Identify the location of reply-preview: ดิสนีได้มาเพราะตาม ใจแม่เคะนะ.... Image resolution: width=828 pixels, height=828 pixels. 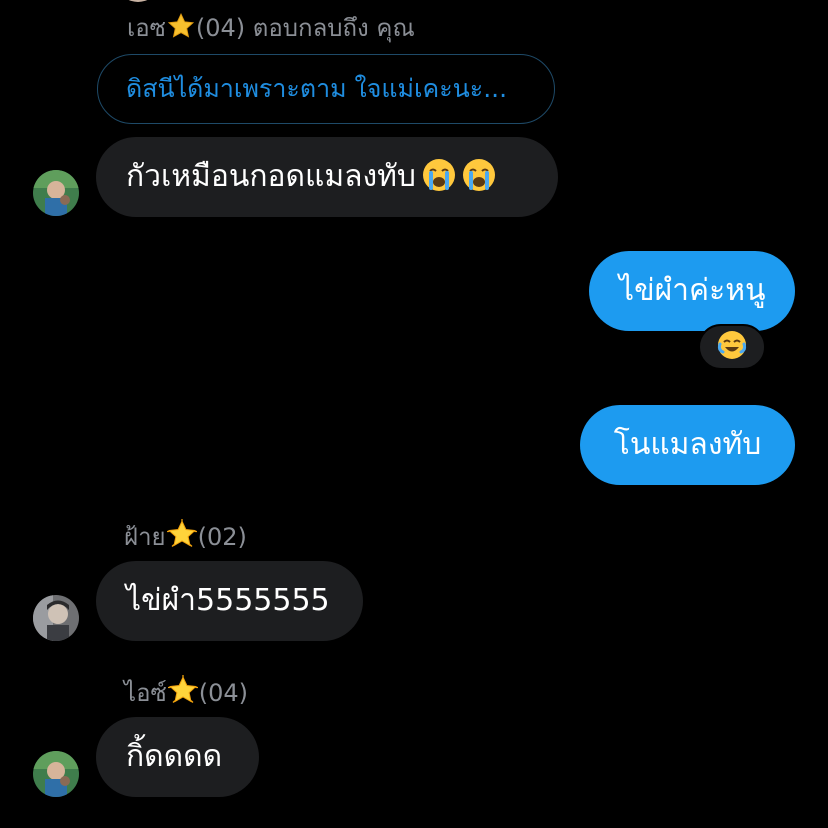
(326, 89).